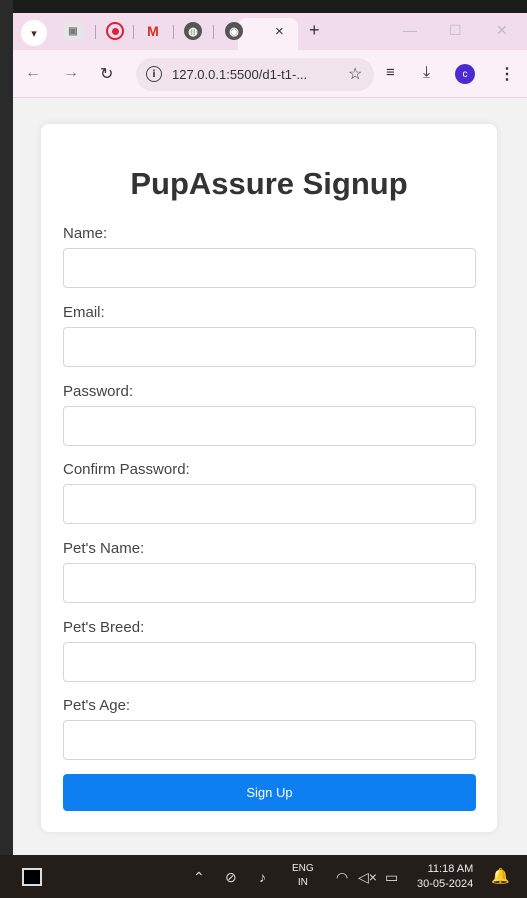 This screenshot has height=898, width=527. Describe the element at coordinates (104, 627) in the screenshot. I see `pet-breed-label: Pet's Breed:` at that location.